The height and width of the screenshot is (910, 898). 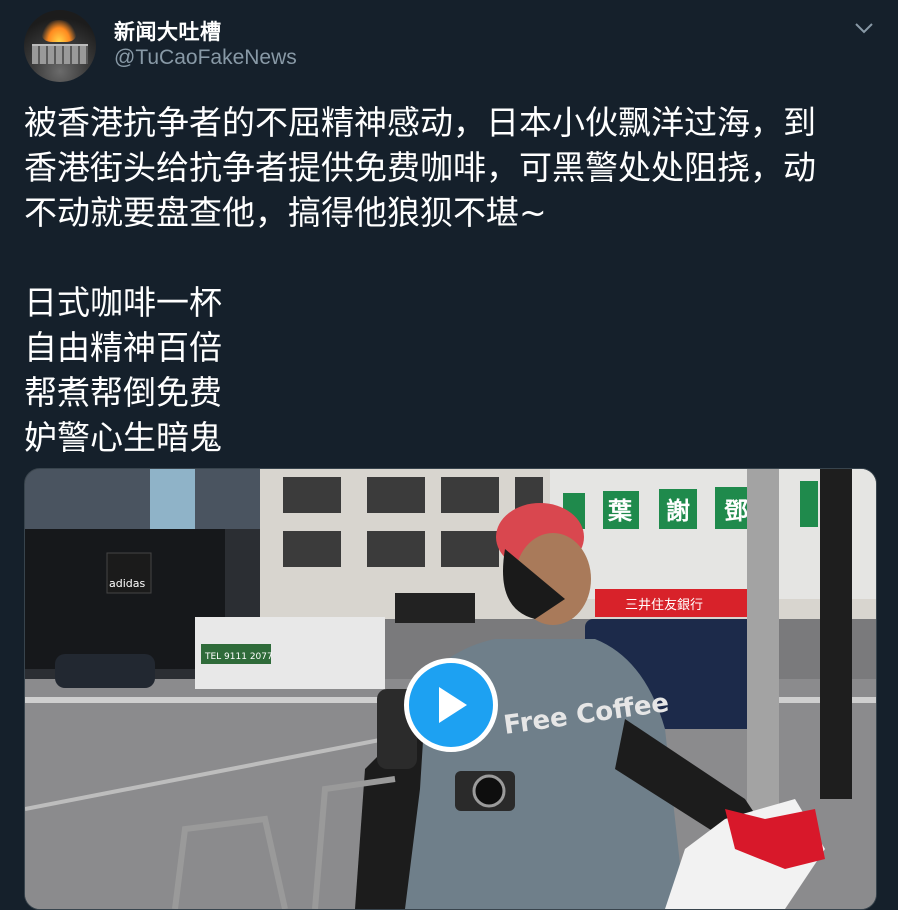 I want to click on sign-ye: 葉, so click(x=620, y=511).